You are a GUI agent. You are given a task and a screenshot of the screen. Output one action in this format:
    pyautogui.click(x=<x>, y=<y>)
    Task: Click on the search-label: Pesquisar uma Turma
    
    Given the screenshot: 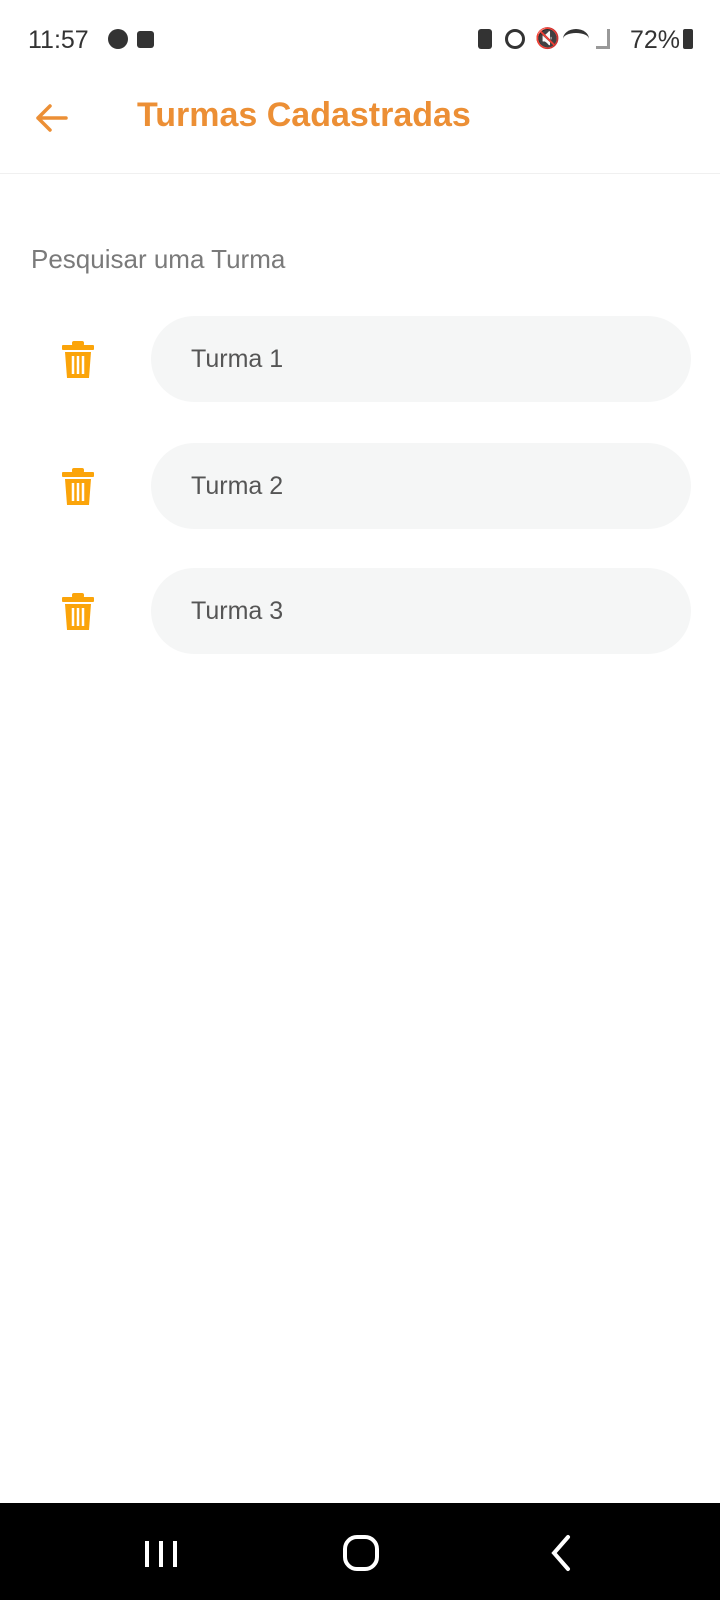 What is the action you would take?
    pyautogui.click(x=158, y=259)
    